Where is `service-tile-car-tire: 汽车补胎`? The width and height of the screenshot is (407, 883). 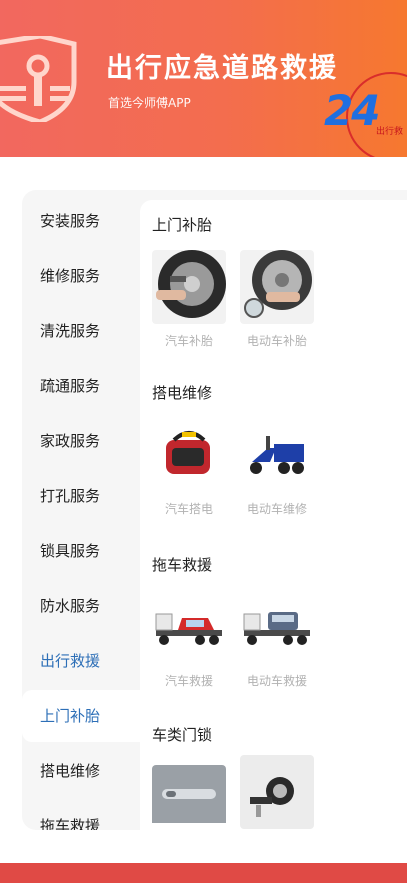
service-tile-car-tire: 汽车补胎 is located at coordinates (190, 299).